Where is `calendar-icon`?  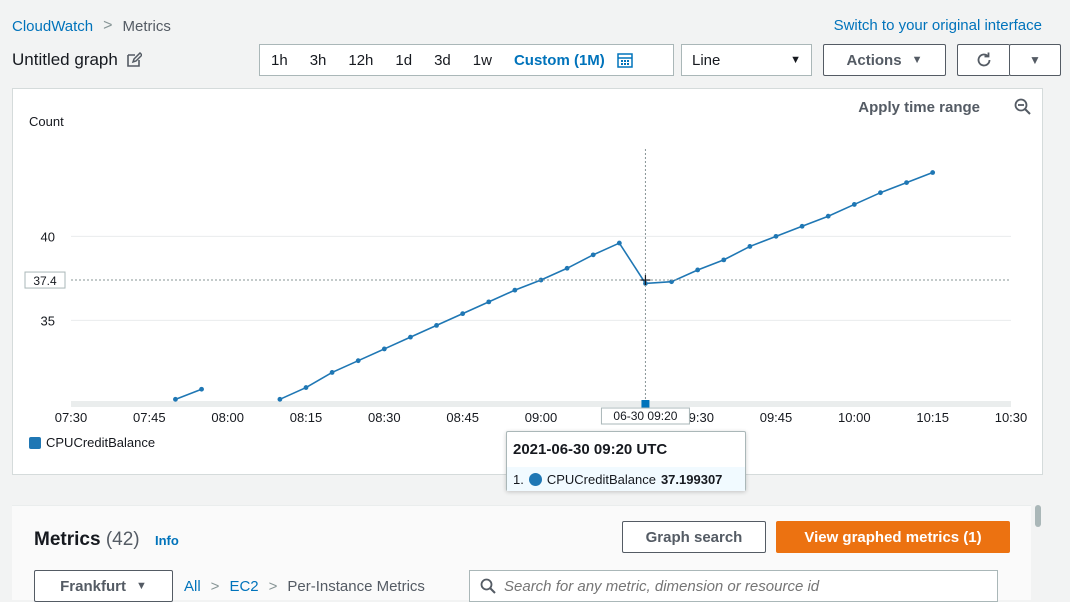
calendar-icon is located at coordinates (625, 60).